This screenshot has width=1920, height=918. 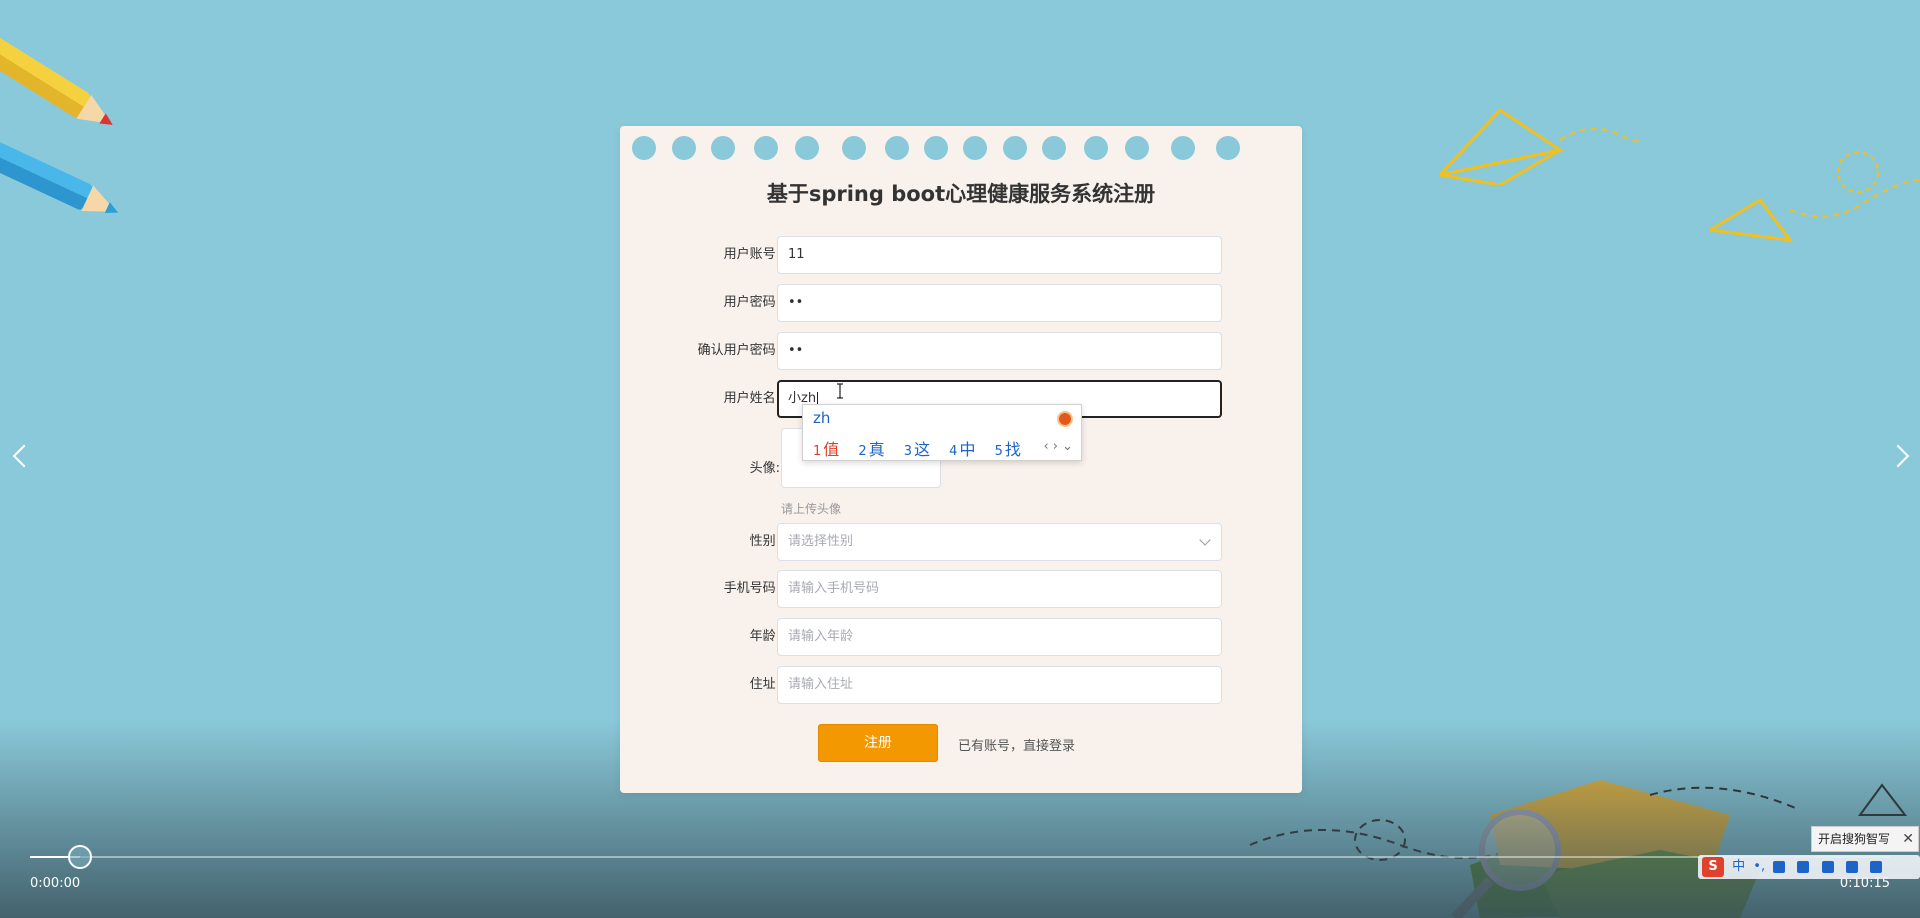 I want to click on age-label: 年龄:, so click(x=764, y=636).